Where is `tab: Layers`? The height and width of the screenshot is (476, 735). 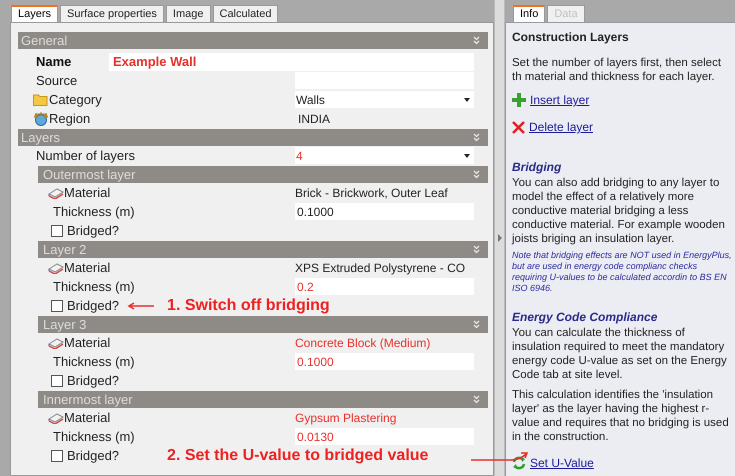 tab: Layers is located at coordinates (34, 13).